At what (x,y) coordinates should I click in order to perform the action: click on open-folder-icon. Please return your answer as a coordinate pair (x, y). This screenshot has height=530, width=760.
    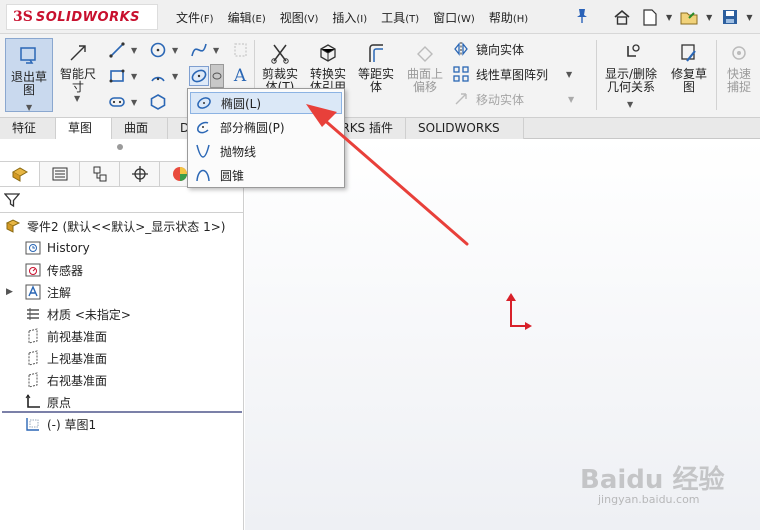
    Looking at the image, I should click on (690, 17).